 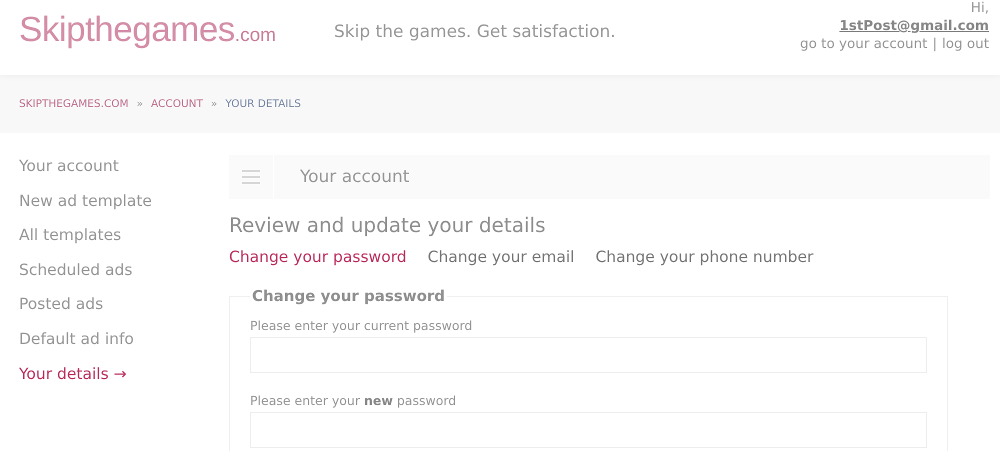 I want to click on site-logo: Skipthegames.com, so click(x=147, y=30).